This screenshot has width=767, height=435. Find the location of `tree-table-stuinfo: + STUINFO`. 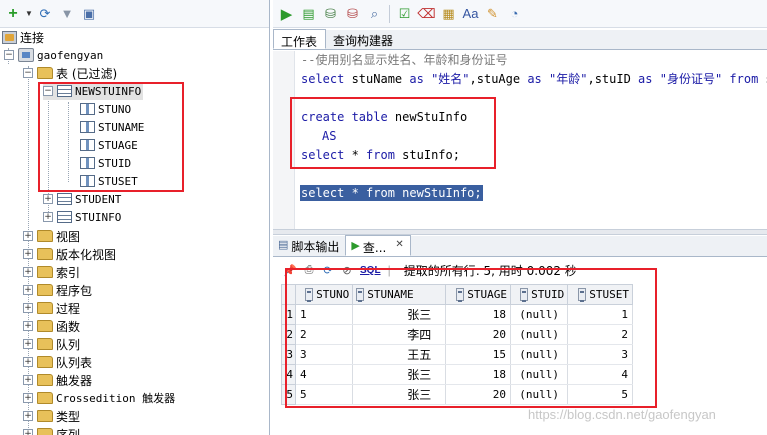

tree-table-stuinfo: + STUINFO is located at coordinates (82, 217).